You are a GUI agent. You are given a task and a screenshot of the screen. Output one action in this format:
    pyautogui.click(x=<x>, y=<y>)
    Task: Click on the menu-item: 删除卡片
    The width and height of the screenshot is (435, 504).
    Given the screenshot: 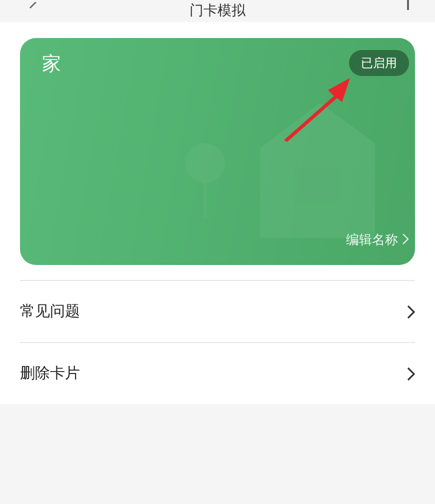 What is the action you would take?
    pyautogui.click(x=217, y=373)
    